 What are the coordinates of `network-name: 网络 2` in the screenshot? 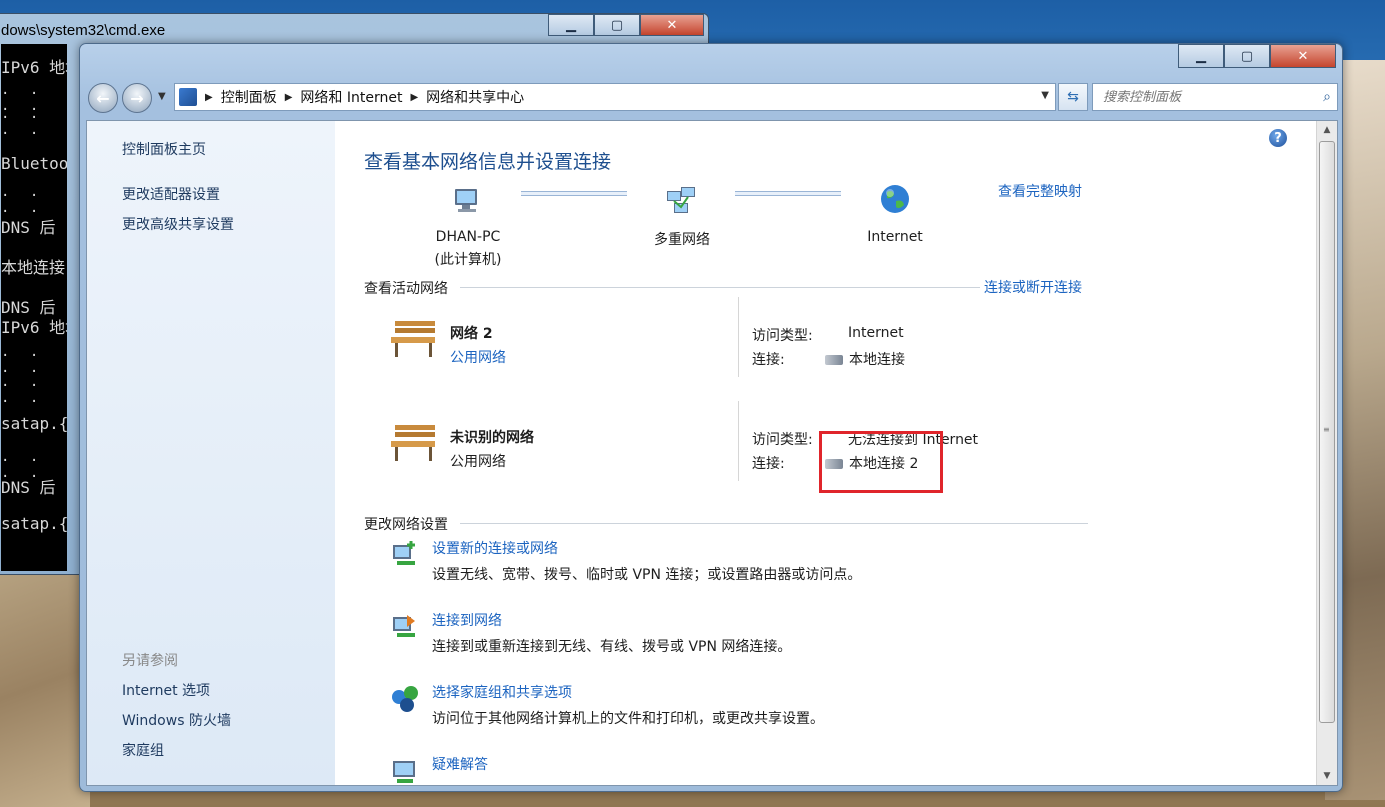 It's located at (471, 334).